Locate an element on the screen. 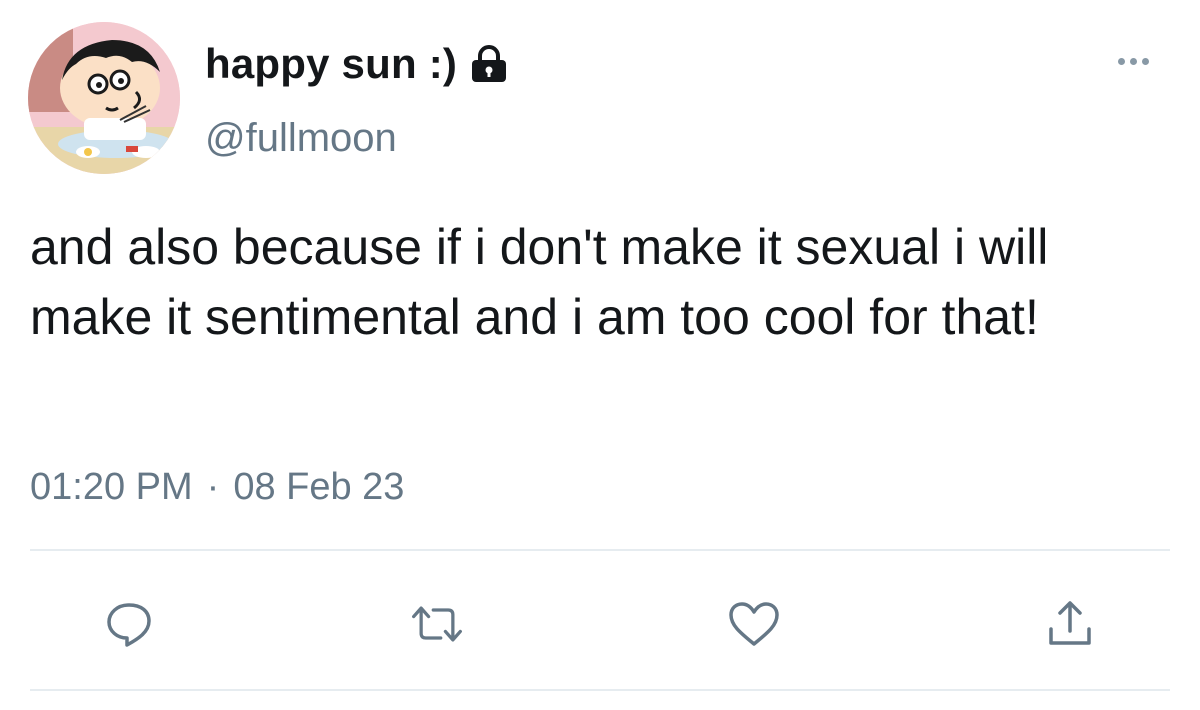 The width and height of the screenshot is (1200, 710). share-button is located at coordinates (1070, 624).